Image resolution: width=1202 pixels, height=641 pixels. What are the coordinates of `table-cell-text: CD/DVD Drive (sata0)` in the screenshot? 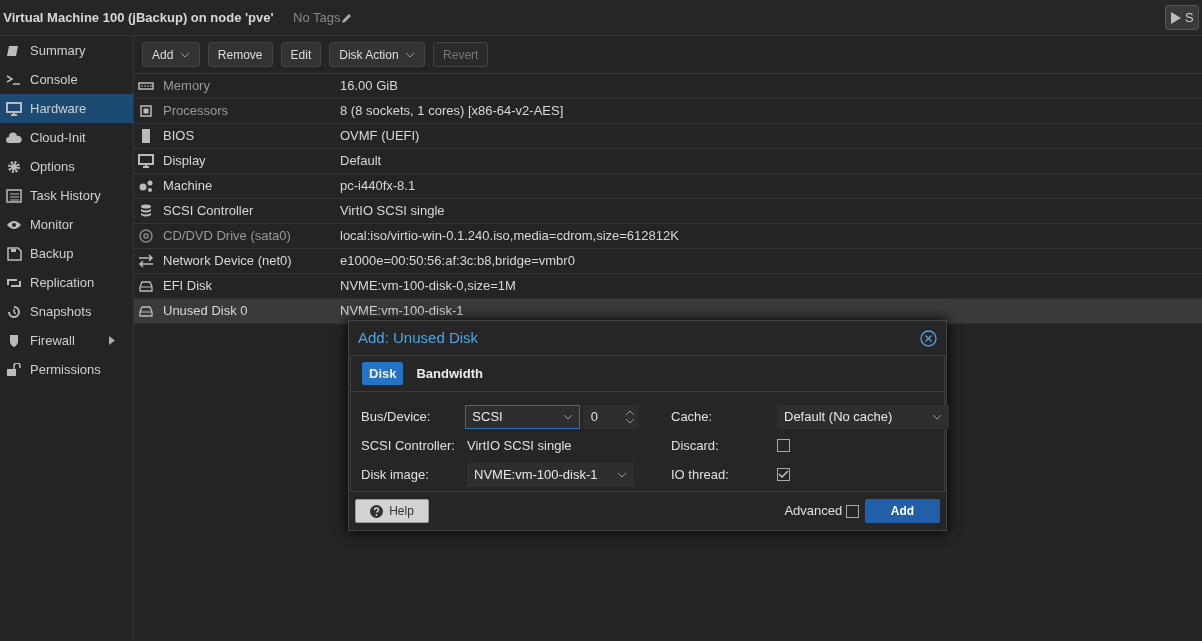 It's located at (227, 236).